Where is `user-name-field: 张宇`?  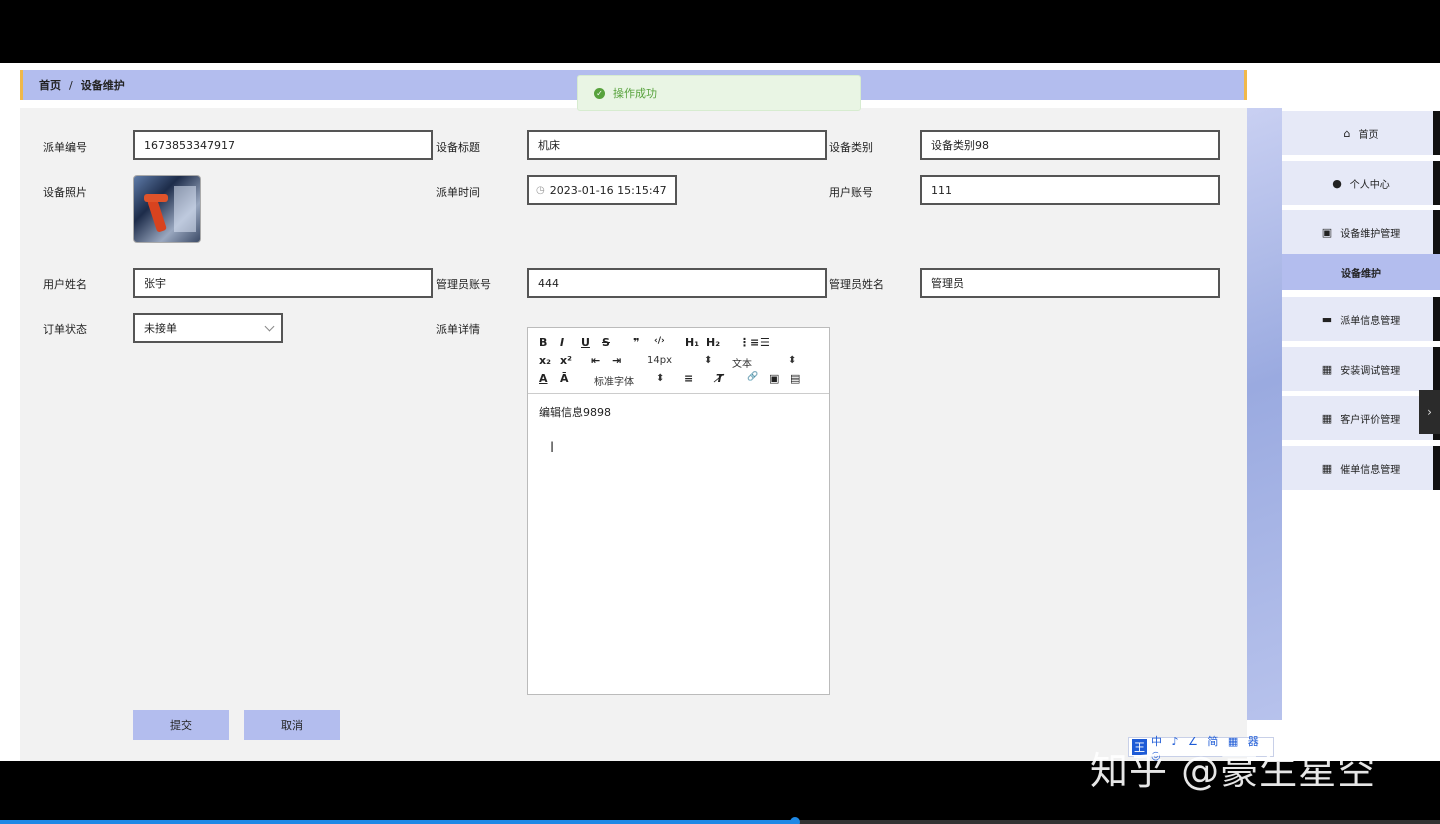
user-name-field: 张宇 is located at coordinates (283, 283).